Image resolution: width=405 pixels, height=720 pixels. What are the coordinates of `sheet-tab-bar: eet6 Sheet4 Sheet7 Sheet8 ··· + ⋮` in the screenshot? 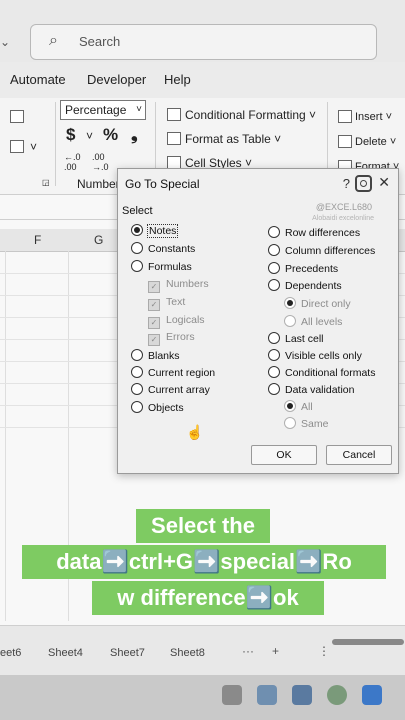 It's located at (202, 650).